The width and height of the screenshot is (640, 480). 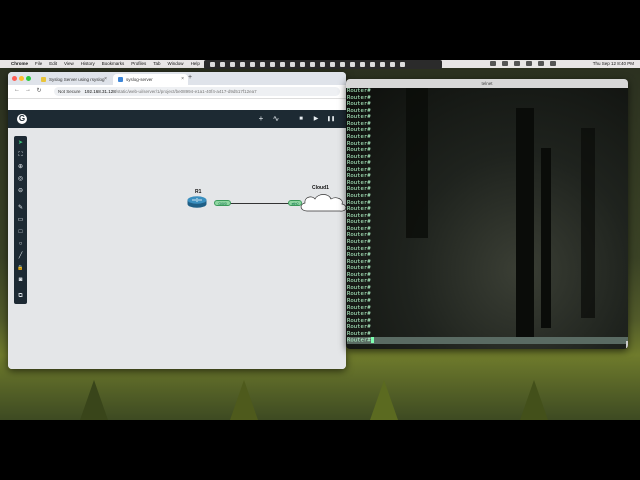 I want to click on tab-syslog-tutorial: Syslog Server using rsyslog ×, so click(x=73, y=79).